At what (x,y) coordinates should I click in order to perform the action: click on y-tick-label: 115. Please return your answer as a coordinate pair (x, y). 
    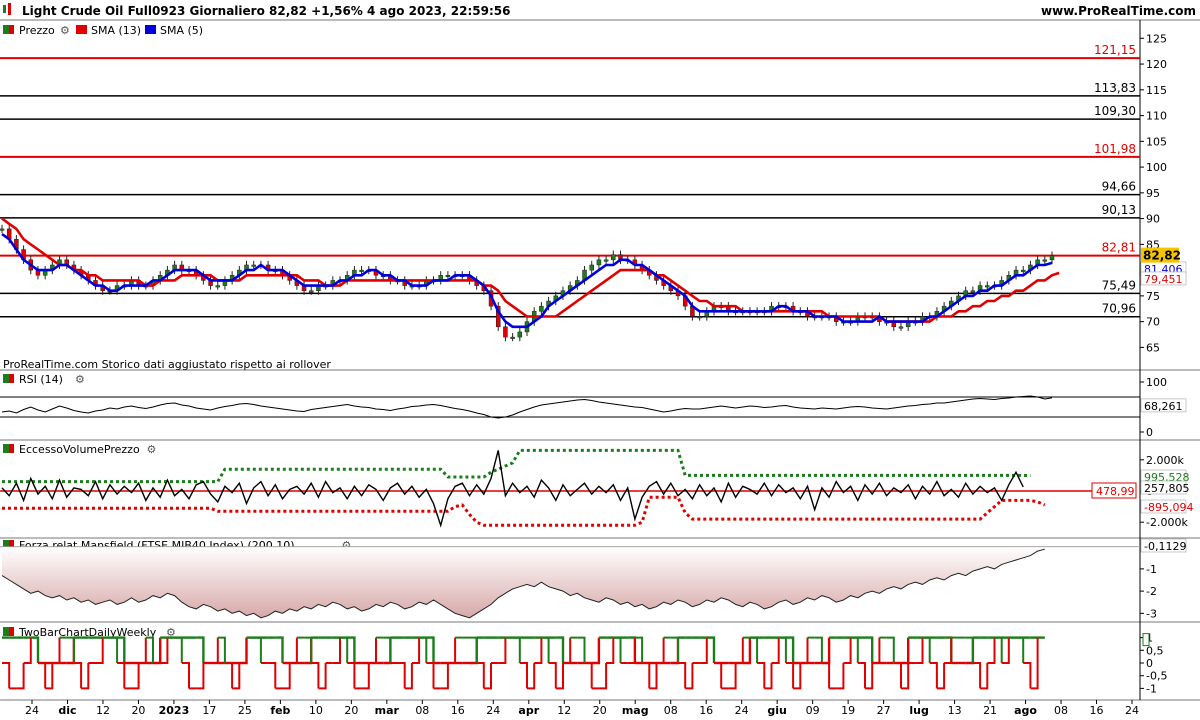
    Looking at the image, I should click on (1156, 90).